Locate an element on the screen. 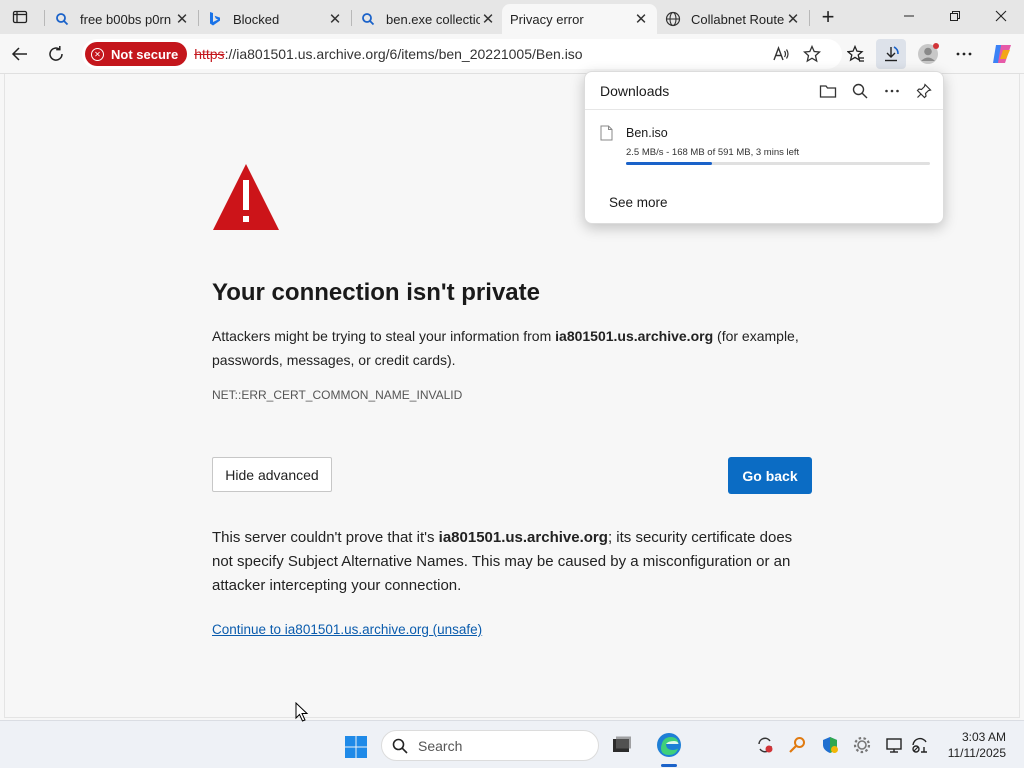 This screenshot has height=768, width=1024. edge-icon is located at coordinates (669, 745).